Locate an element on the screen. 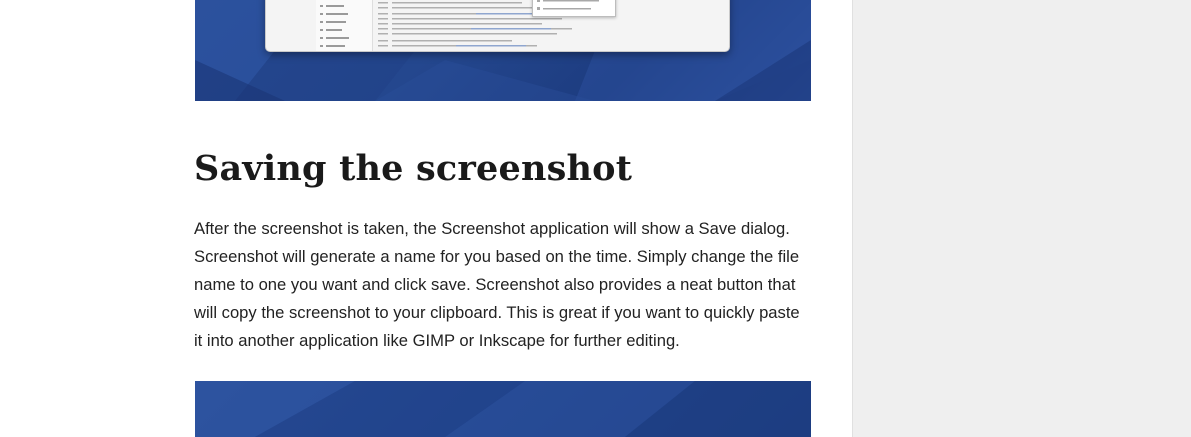  article-image-bottom is located at coordinates (503, 409).